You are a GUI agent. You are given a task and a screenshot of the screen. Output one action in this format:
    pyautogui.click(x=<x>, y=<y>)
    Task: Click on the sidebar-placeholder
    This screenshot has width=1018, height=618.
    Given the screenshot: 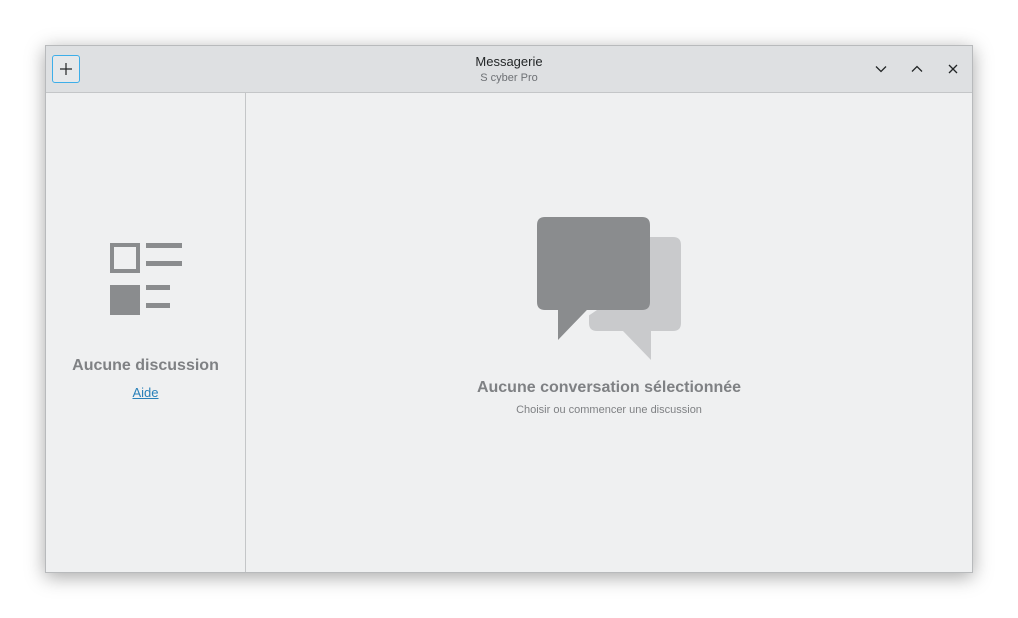 What is the action you would take?
    pyautogui.click(x=145, y=281)
    